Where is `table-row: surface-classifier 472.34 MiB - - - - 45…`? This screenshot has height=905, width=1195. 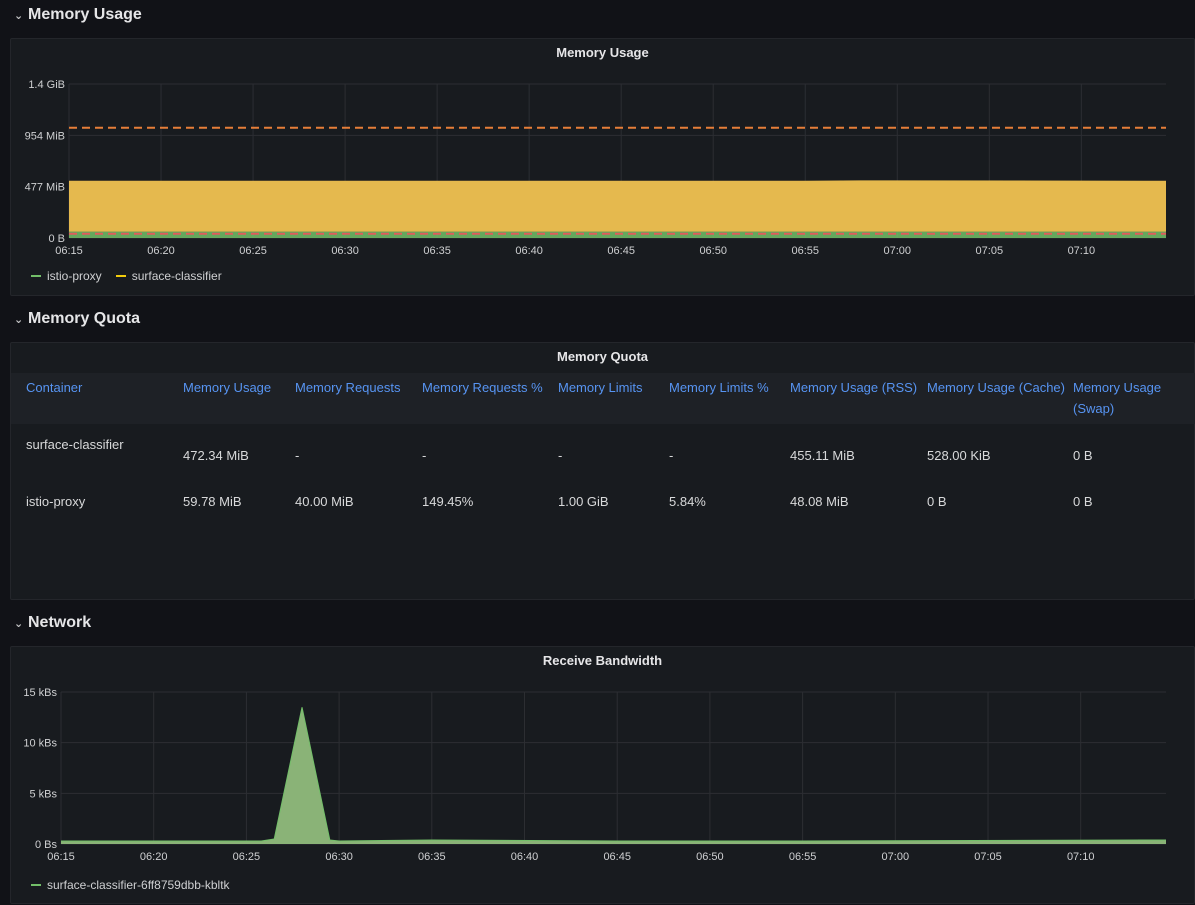
table-row: surface-classifier 472.34 MiB - - - - 45… is located at coordinates (603, 454).